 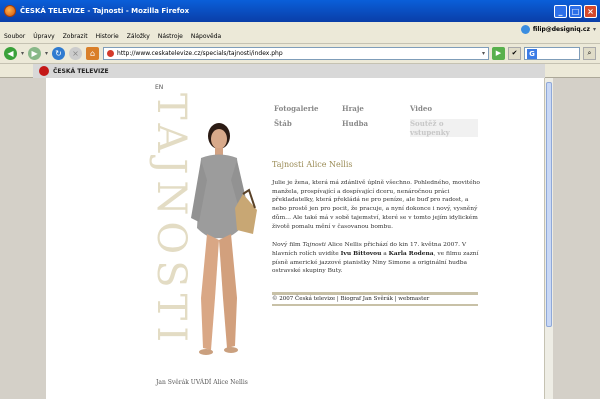 What do you see at coordinates (93, 53) in the screenshot?
I see `home-button: ⌂` at bounding box center [93, 53].